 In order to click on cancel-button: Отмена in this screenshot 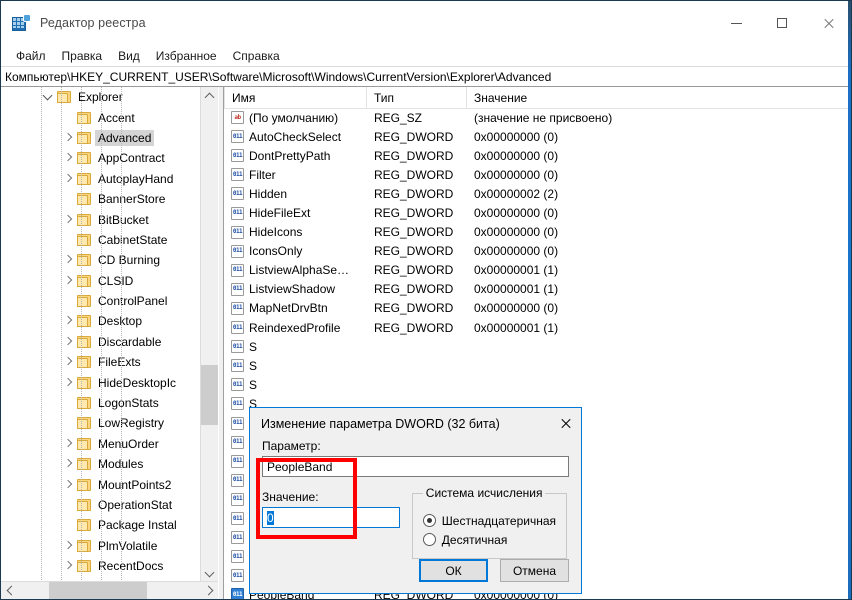, I will do `click(534, 570)`.